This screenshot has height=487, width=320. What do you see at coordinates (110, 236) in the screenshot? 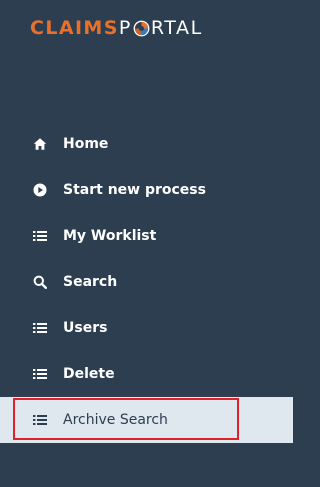
I see `sidebar-item-label: My Worklist` at bounding box center [110, 236].